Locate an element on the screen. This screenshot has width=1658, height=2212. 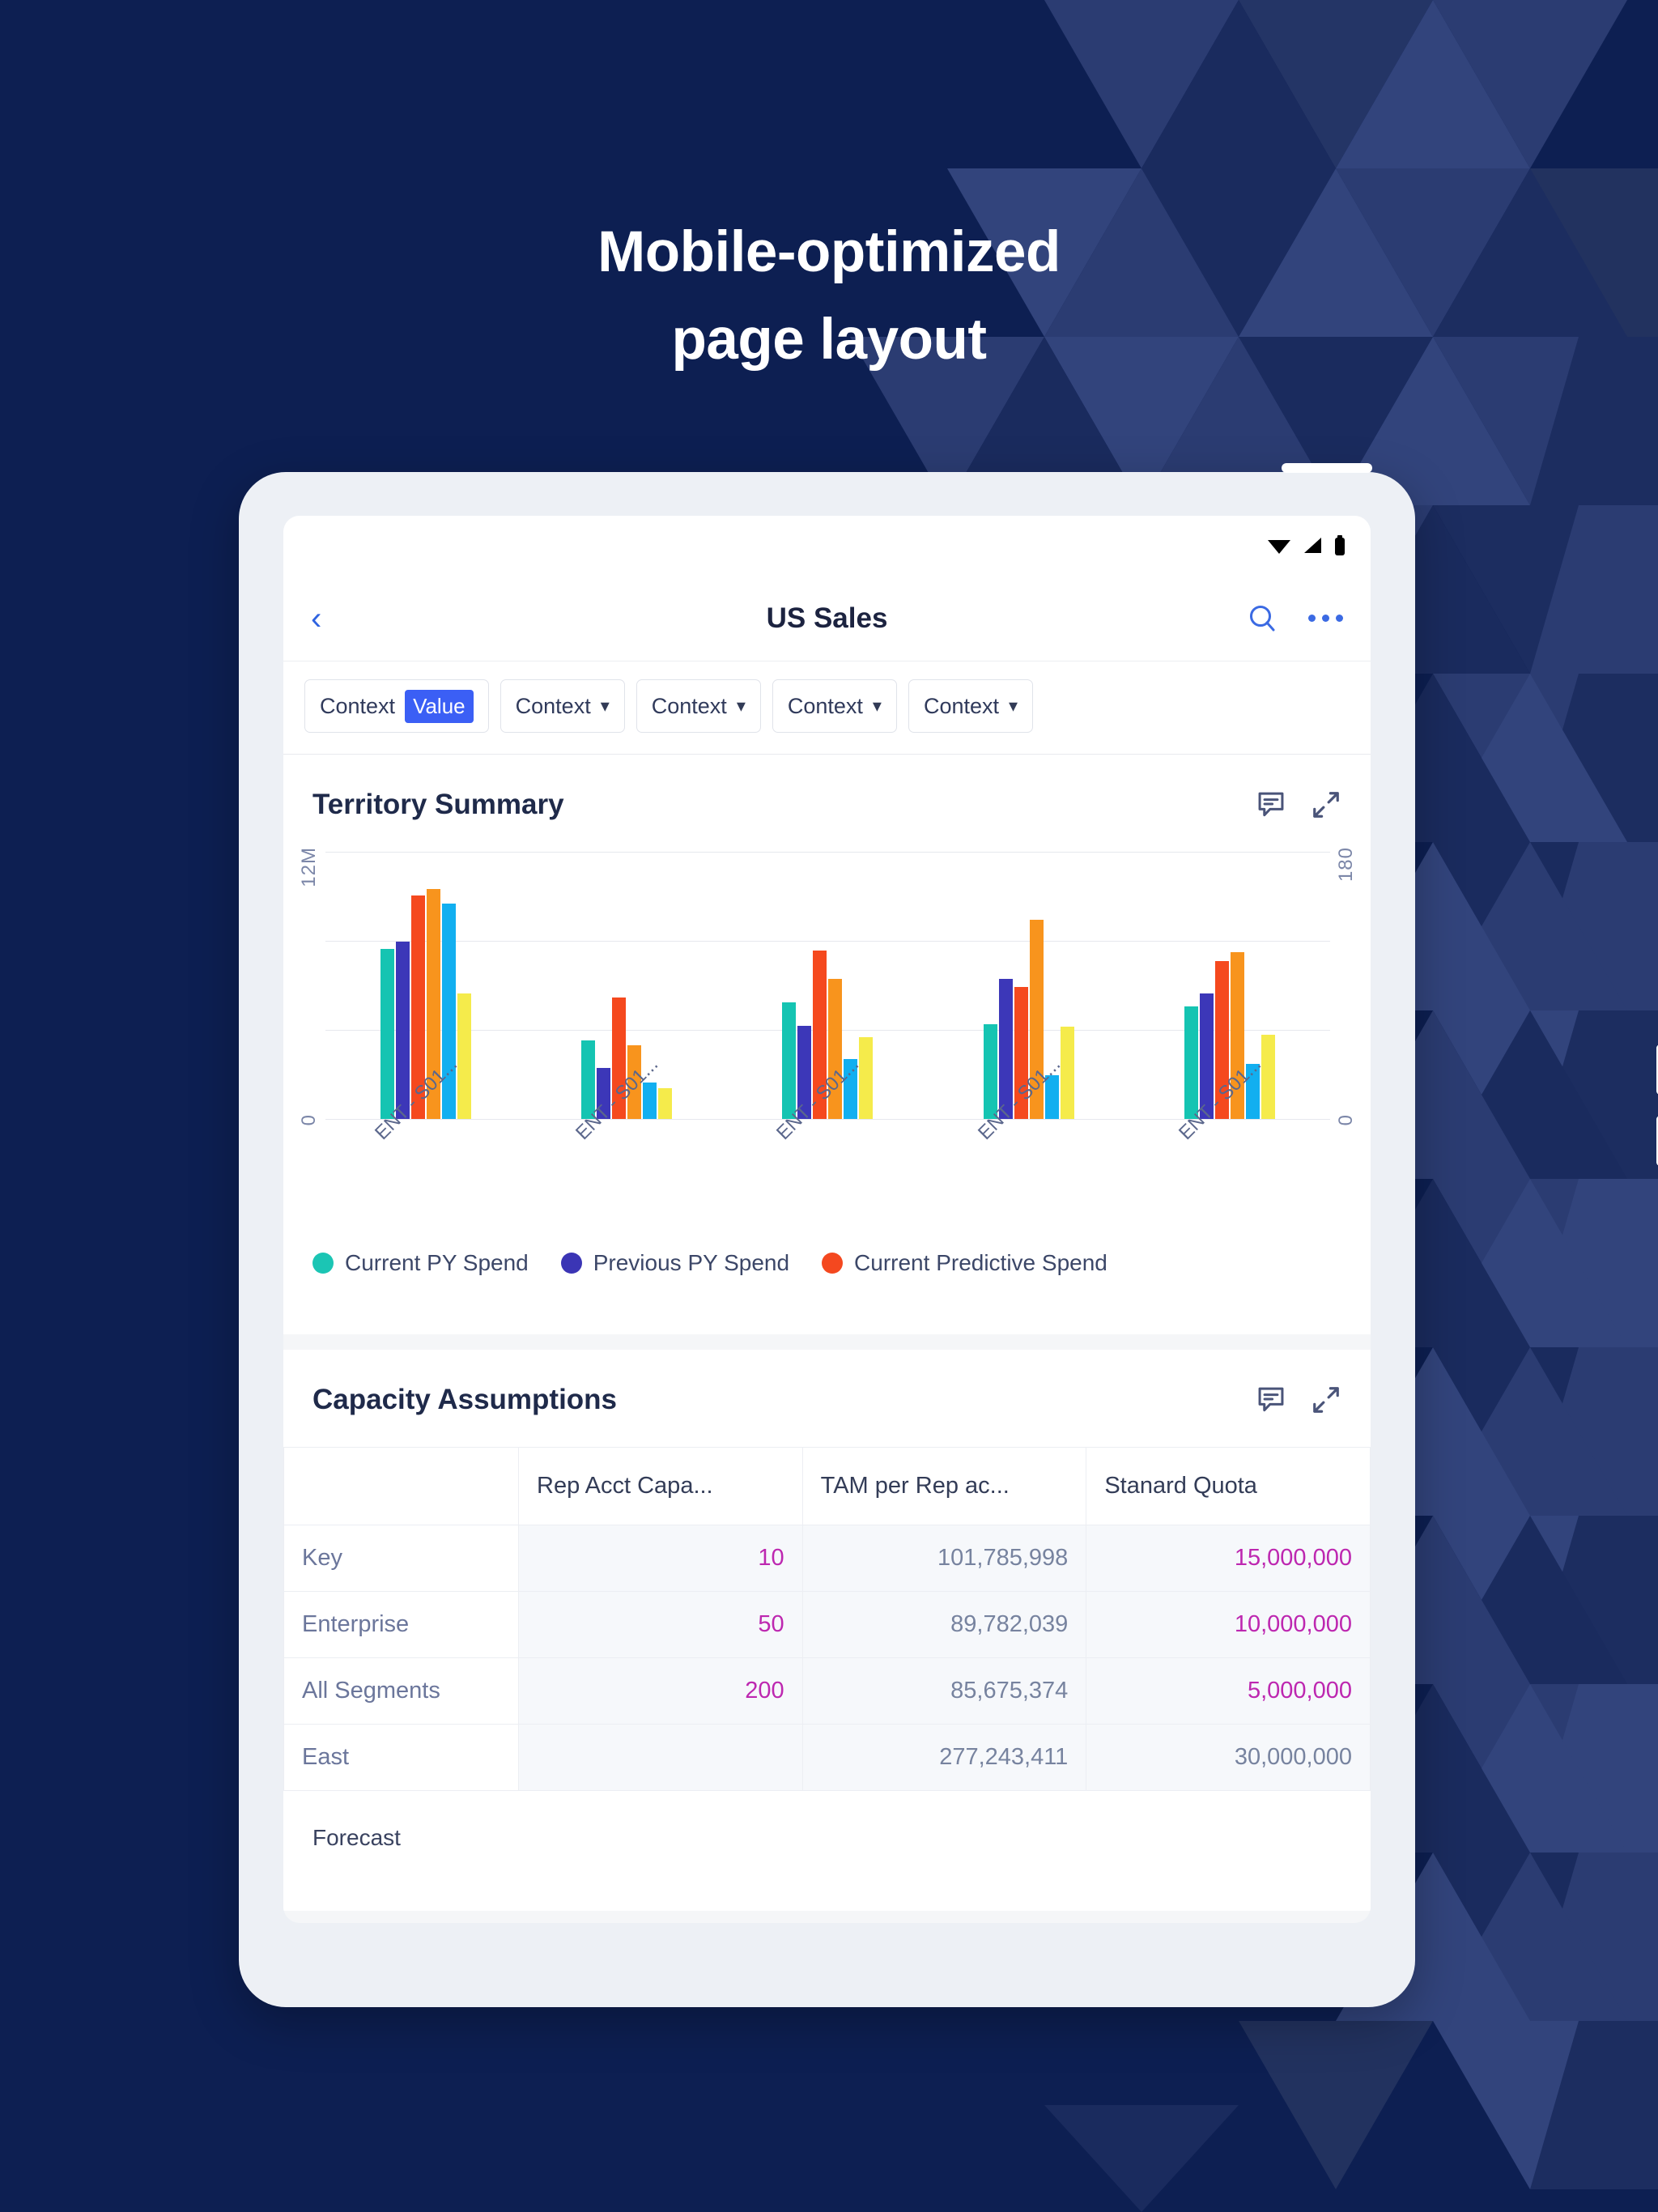
legend-label-2: Current Predictive Spend is located at coordinates (980, 1263).